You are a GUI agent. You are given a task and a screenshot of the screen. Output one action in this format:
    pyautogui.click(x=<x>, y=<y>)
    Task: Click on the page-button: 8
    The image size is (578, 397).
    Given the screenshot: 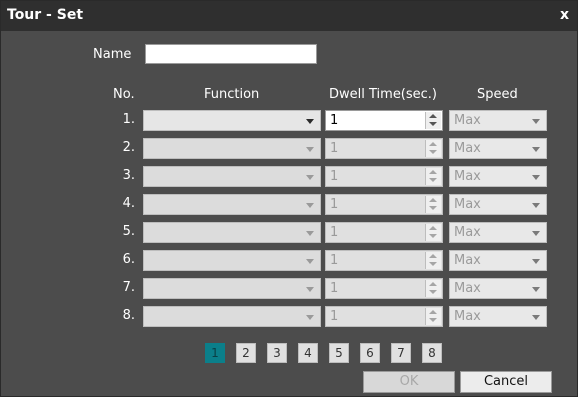 What is the action you would take?
    pyautogui.click(x=432, y=353)
    